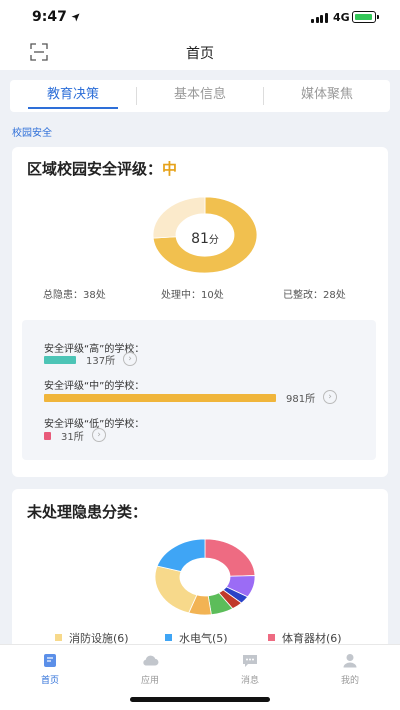 Image resolution: width=400 pixels, height=710 pixels. I want to click on rating-high-detail-icon: ›, so click(130, 359).